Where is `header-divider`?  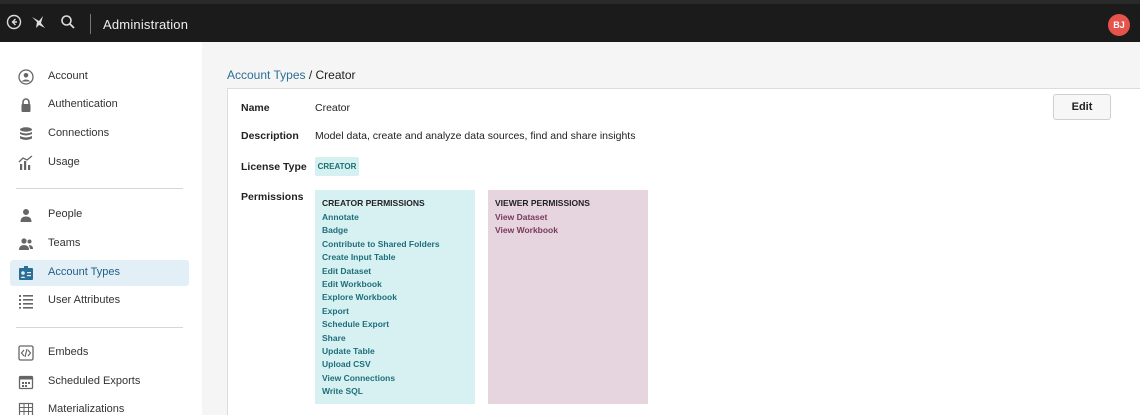 header-divider is located at coordinates (90, 24).